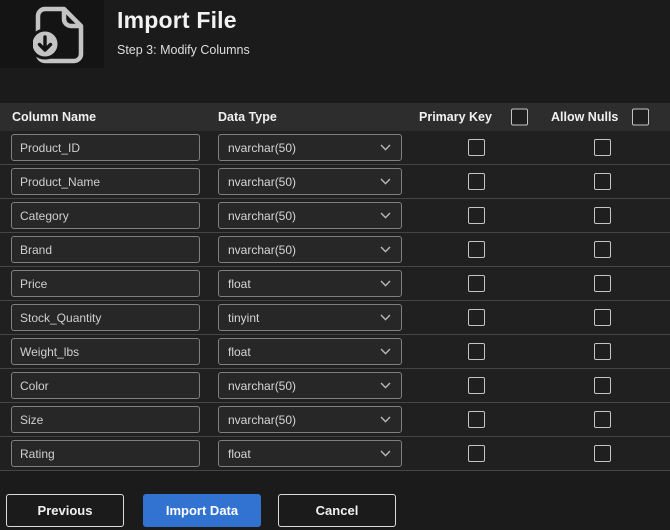 The image size is (670, 530). I want to click on page-subtitle: Step 3: Modify Columns, so click(183, 50).